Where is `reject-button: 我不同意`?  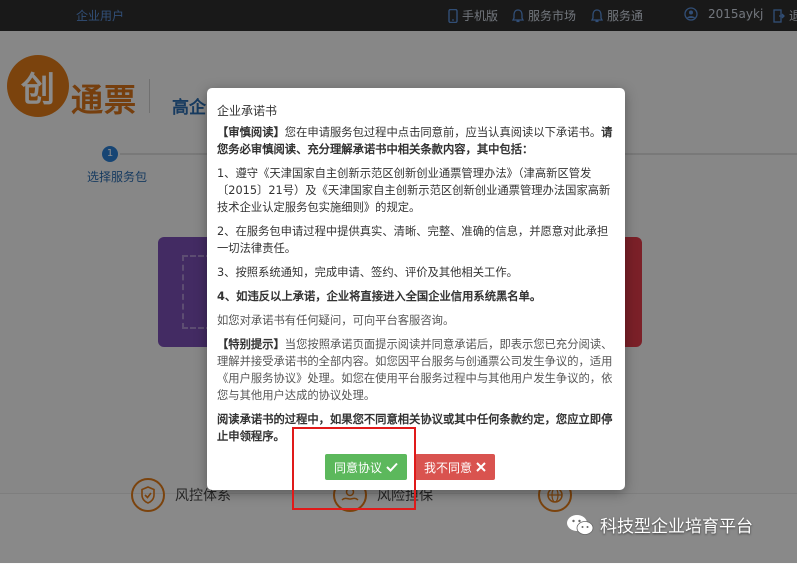
reject-button: 我不同意 is located at coordinates (455, 467).